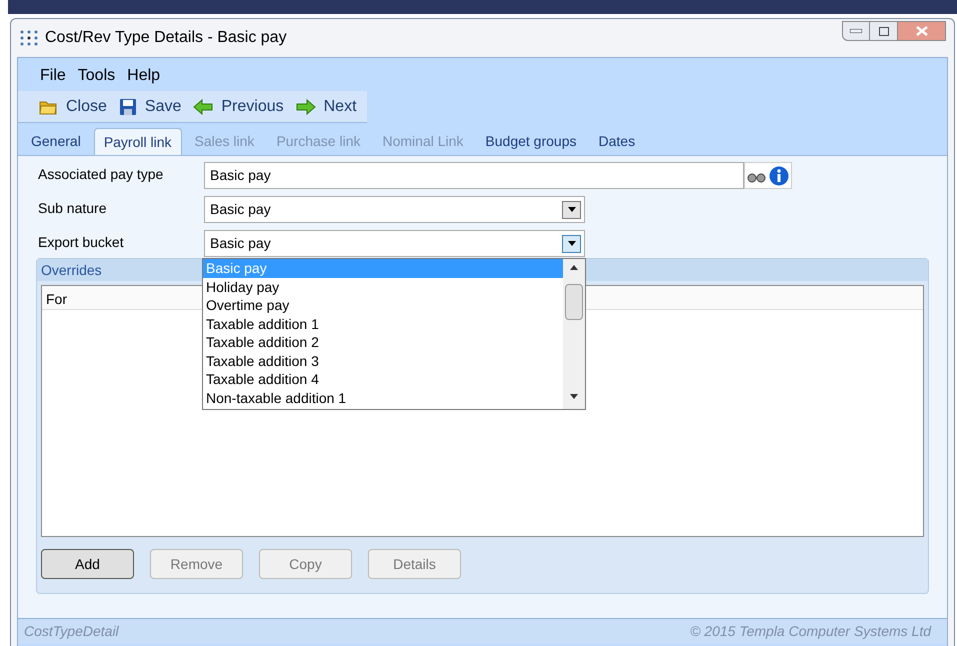 The height and width of the screenshot is (646, 957). Describe the element at coordinates (574, 334) in the screenshot. I see `scrollbar` at that location.